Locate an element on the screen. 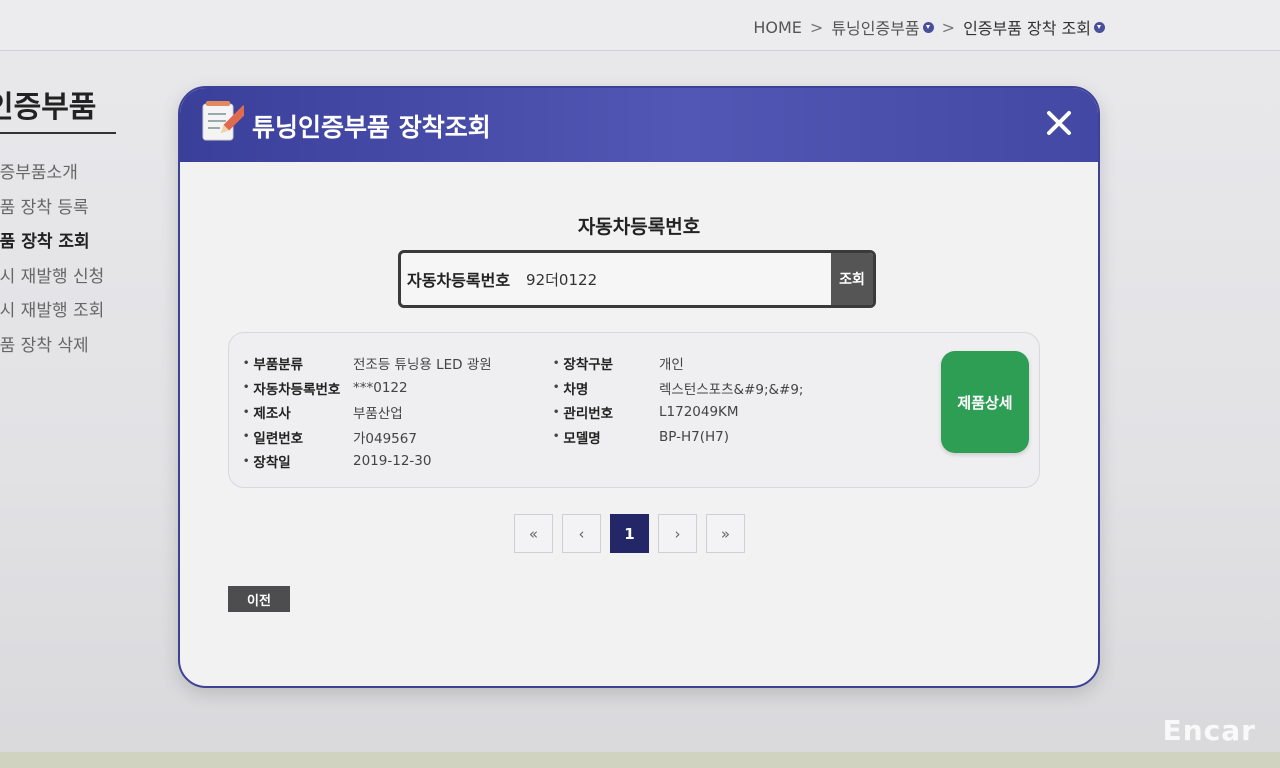  detail-value: BP-H7(H7) is located at coordinates (694, 436).